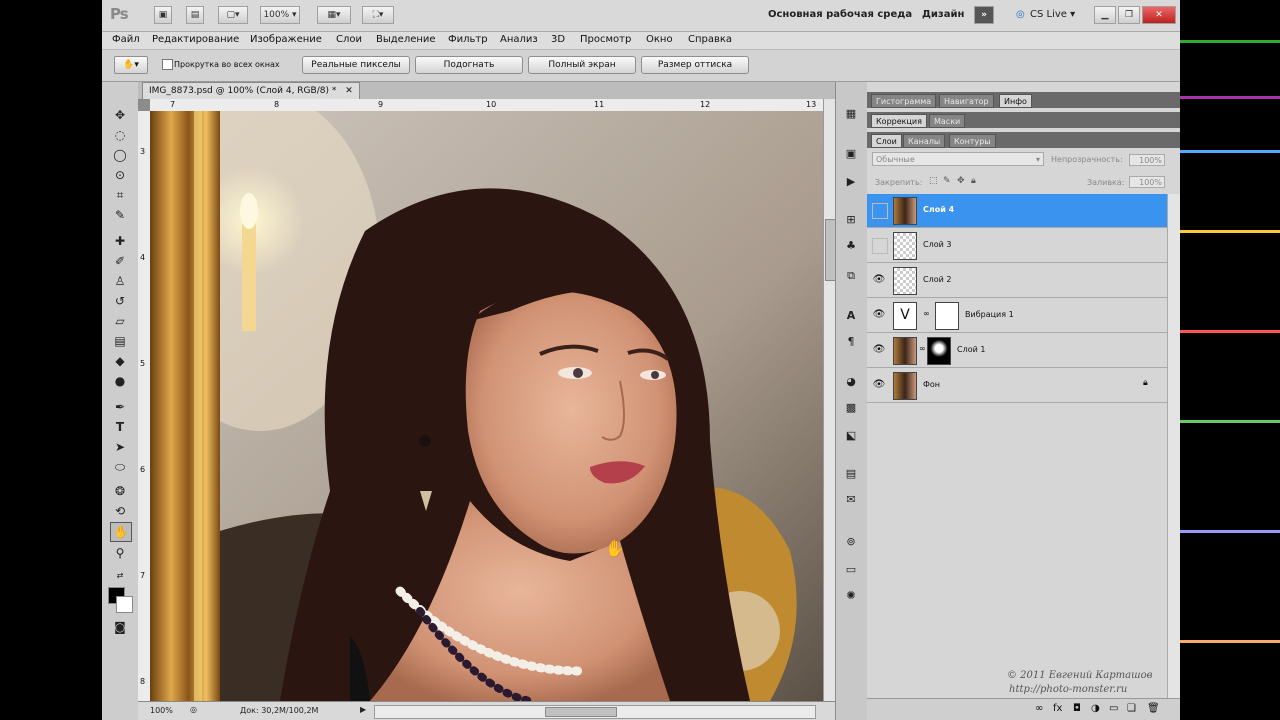 Image resolution: width=1280 pixels, height=720 pixels. What do you see at coordinates (1147, 182) in the screenshot?
I see `fill-input: 100%` at bounding box center [1147, 182].